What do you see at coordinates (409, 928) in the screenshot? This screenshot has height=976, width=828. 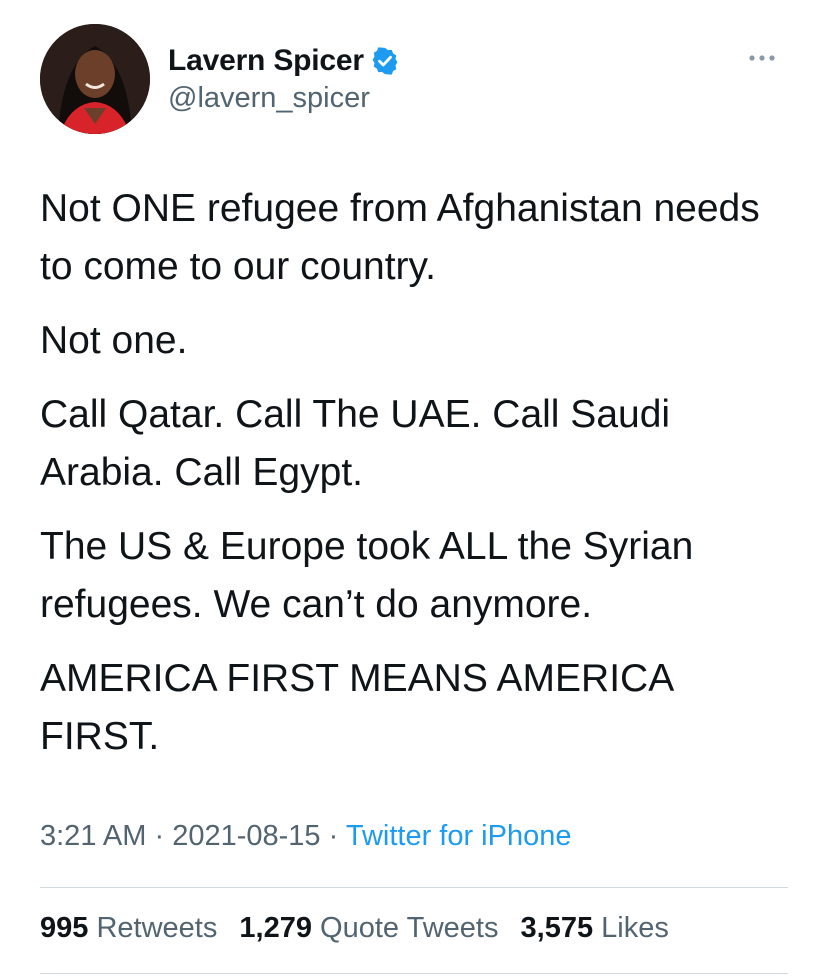 I see `quote-tweets-label: Quote Tweets` at bounding box center [409, 928].